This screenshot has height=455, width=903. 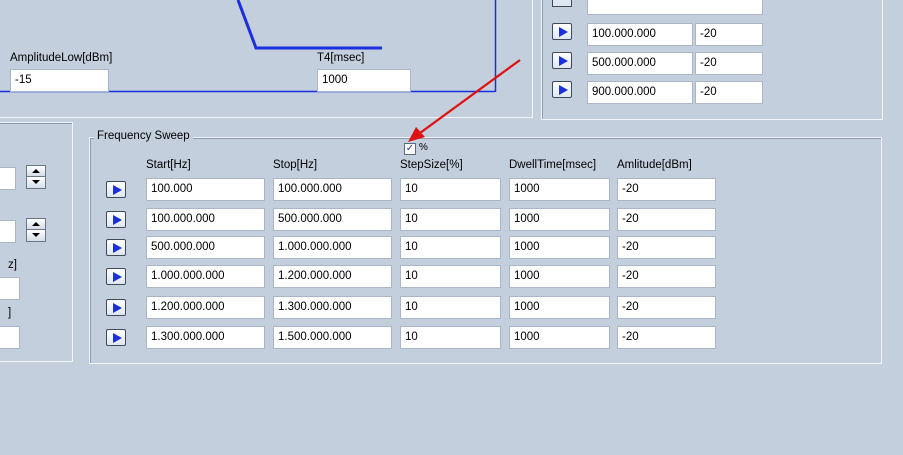 What do you see at coordinates (332, 219) in the screenshot?
I see `sweep-row-2-stop: 500.000.000` at bounding box center [332, 219].